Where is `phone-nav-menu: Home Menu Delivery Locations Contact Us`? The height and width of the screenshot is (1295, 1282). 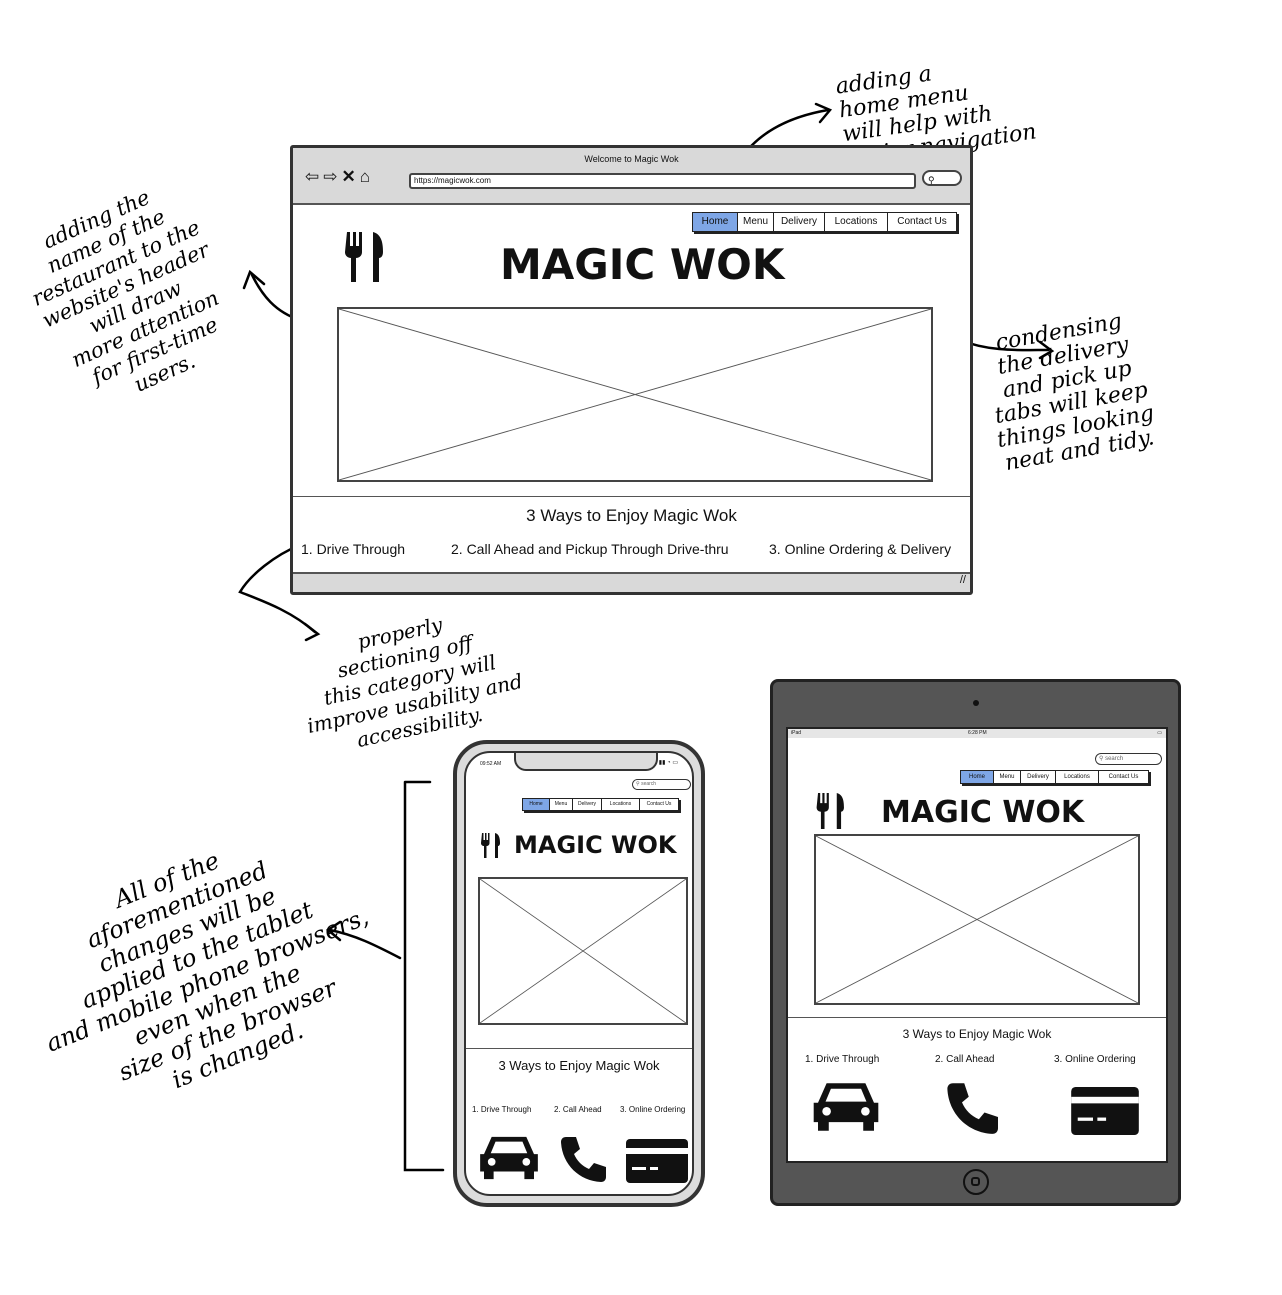 phone-nav-menu: Home Menu Delivery Locations Contact Us is located at coordinates (600, 804).